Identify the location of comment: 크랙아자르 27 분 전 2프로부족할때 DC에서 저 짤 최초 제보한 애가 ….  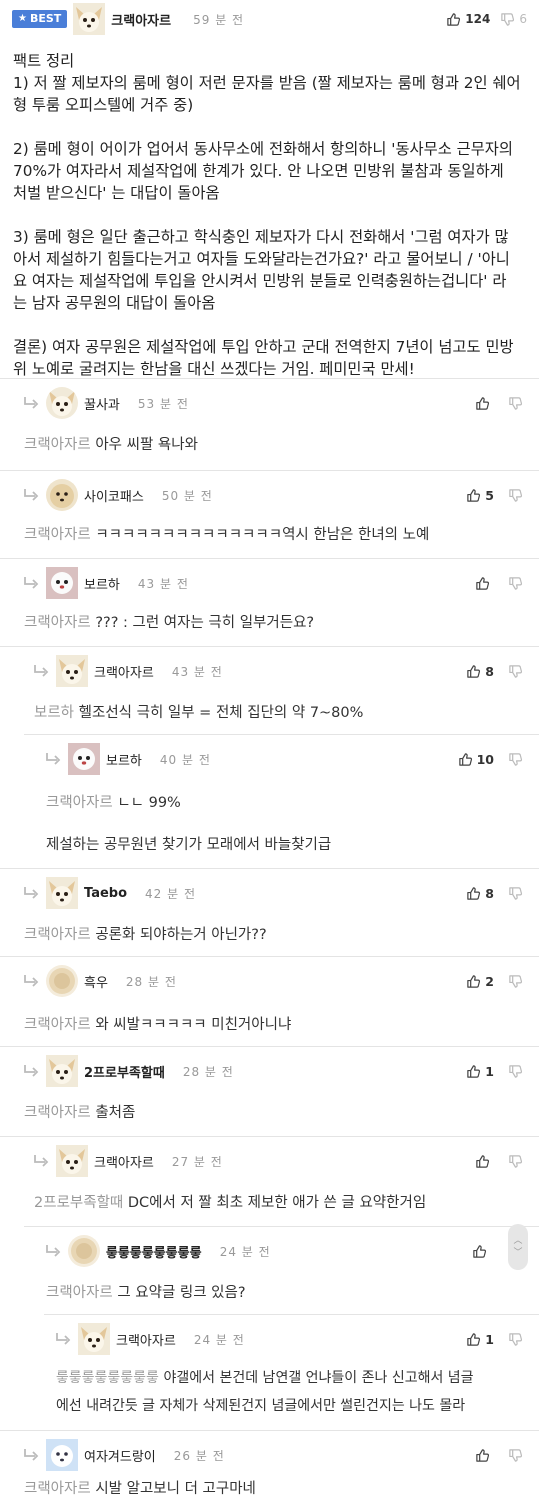
(269, 1181).